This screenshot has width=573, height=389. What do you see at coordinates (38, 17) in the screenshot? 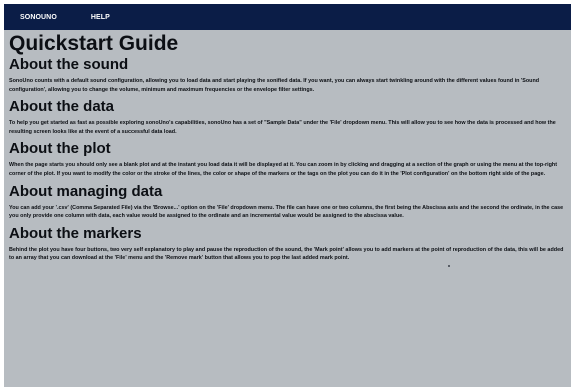
I see `nav-item-sonouno: SONOUNO` at bounding box center [38, 17].